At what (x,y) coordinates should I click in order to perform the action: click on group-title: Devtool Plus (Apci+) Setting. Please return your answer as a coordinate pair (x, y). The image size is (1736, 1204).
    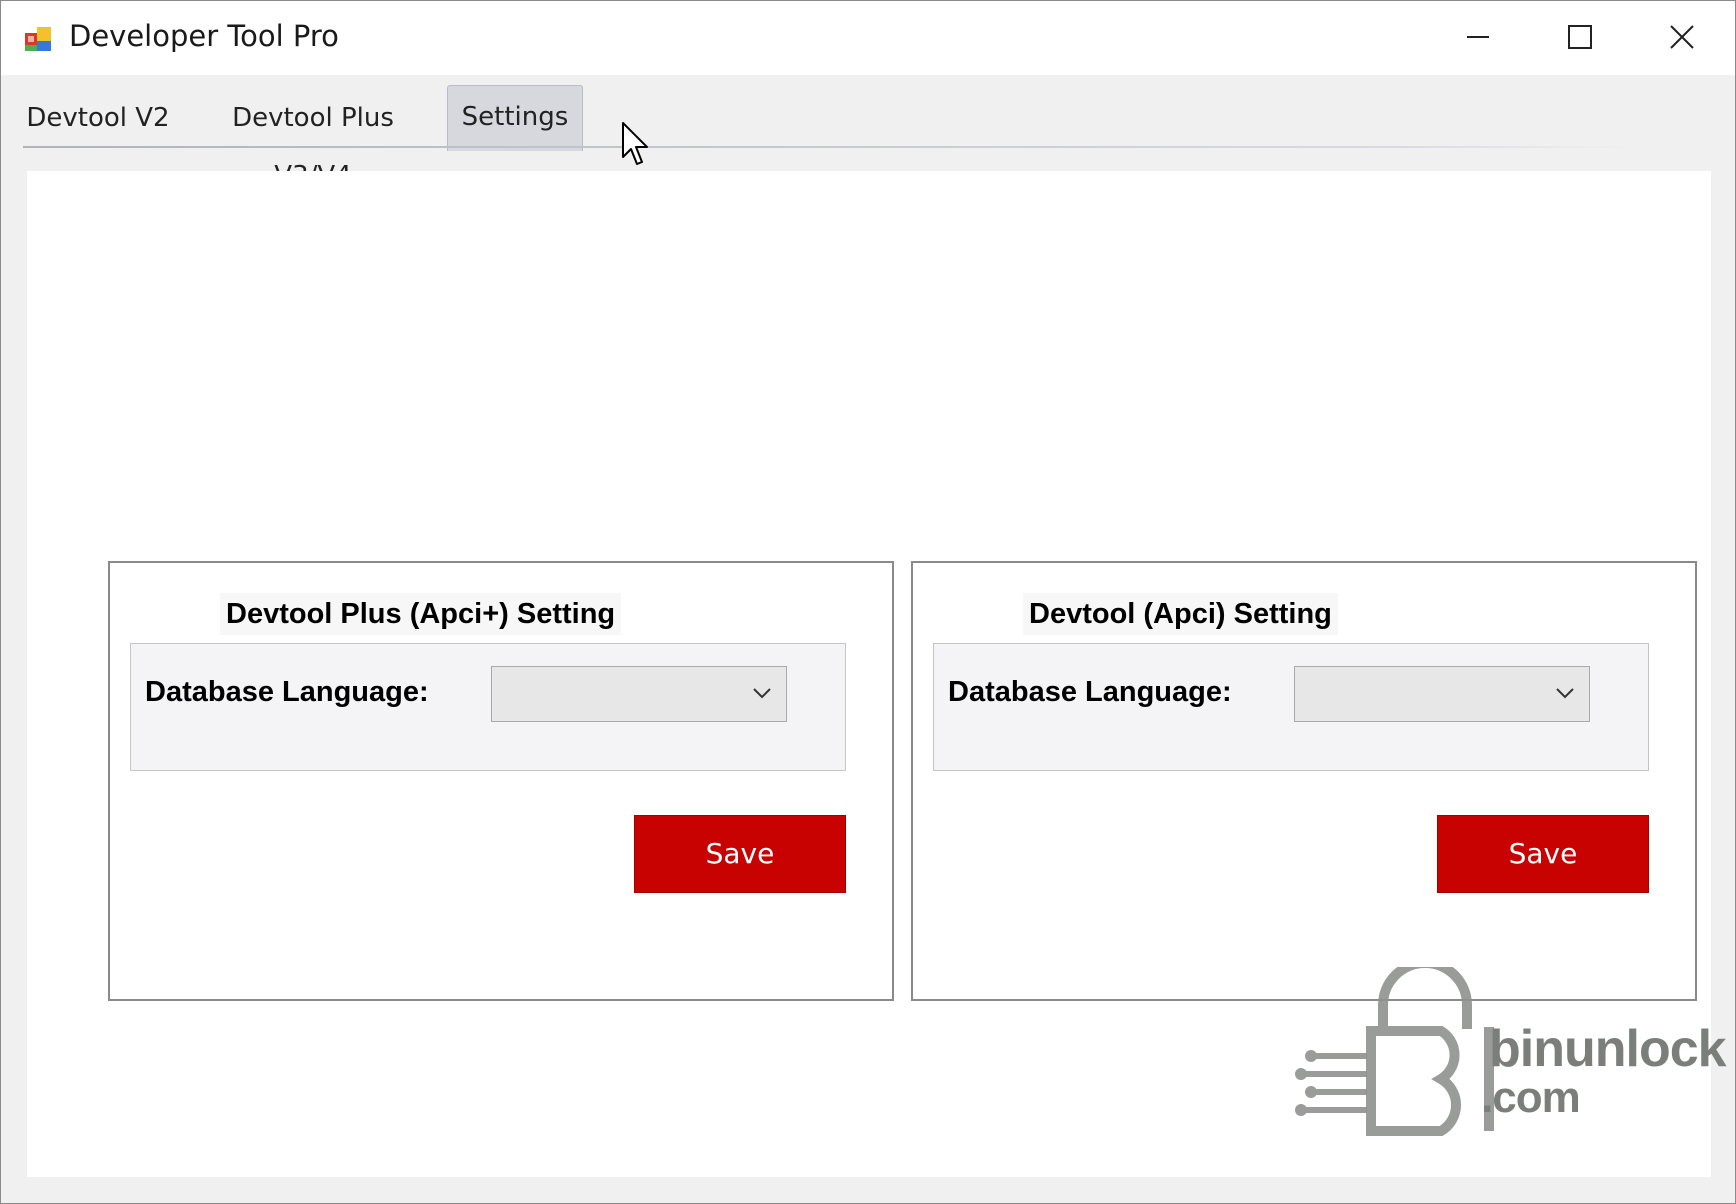
    Looking at the image, I should click on (421, 614).